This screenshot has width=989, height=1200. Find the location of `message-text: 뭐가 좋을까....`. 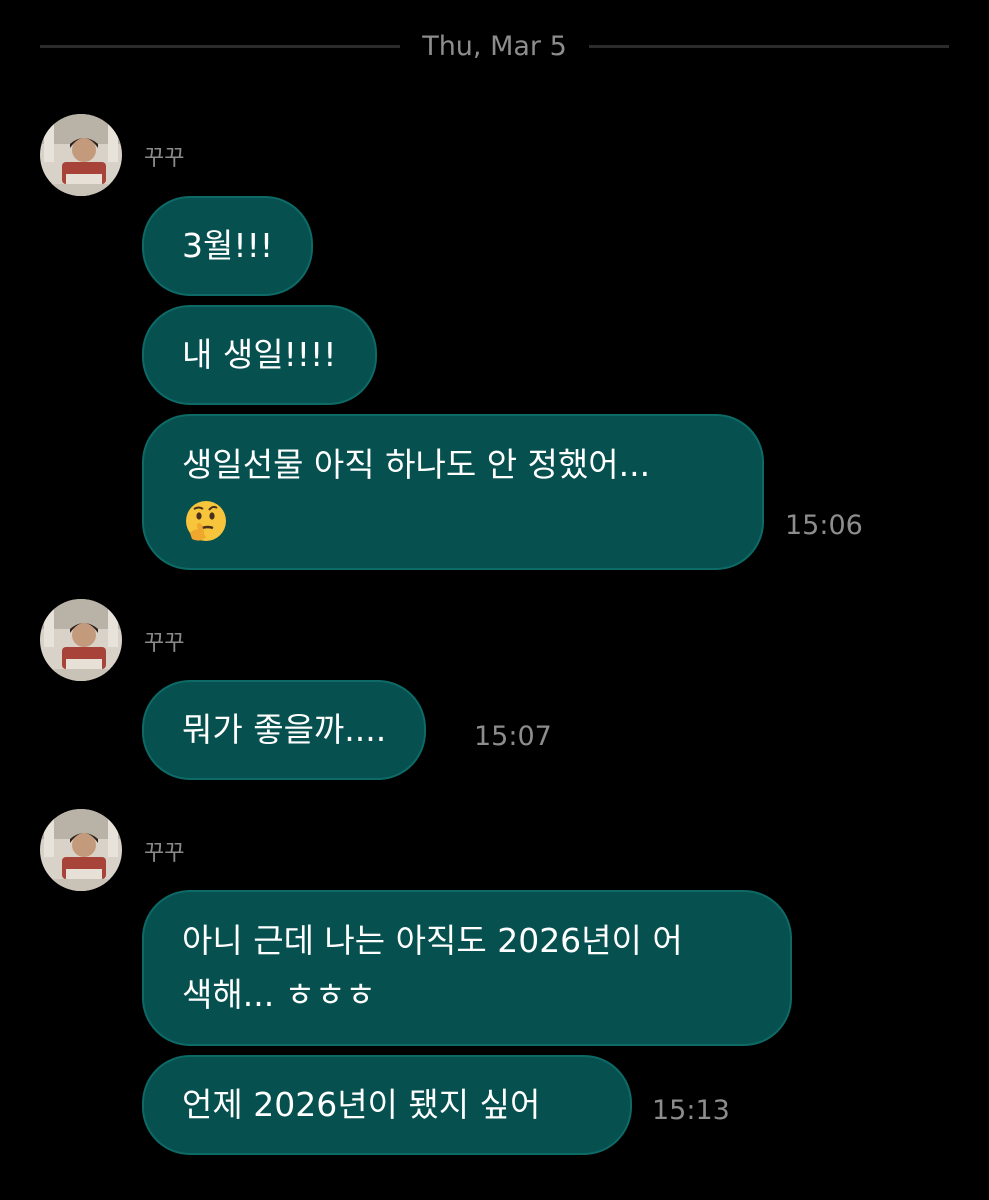

message-text: 뭐가 좋을까.... is located at coordinates (284, 729).